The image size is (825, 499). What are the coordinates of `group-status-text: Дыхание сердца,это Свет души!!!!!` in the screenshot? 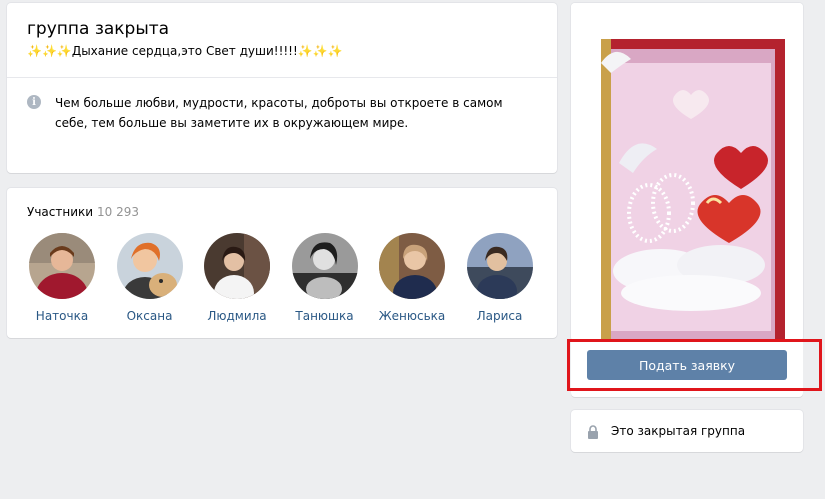 It's located at (184, 51).